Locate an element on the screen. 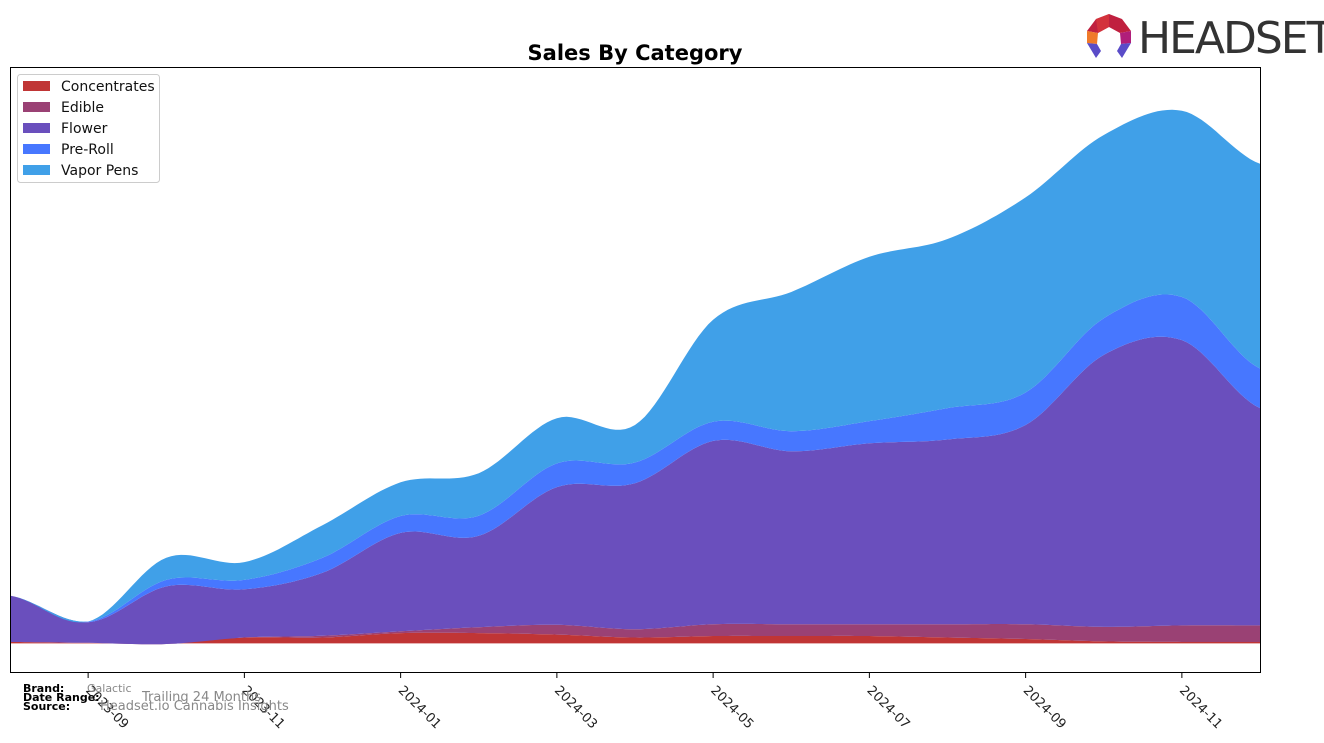  x-tick-label: 2024-05 is located at coordinates (731, 707).